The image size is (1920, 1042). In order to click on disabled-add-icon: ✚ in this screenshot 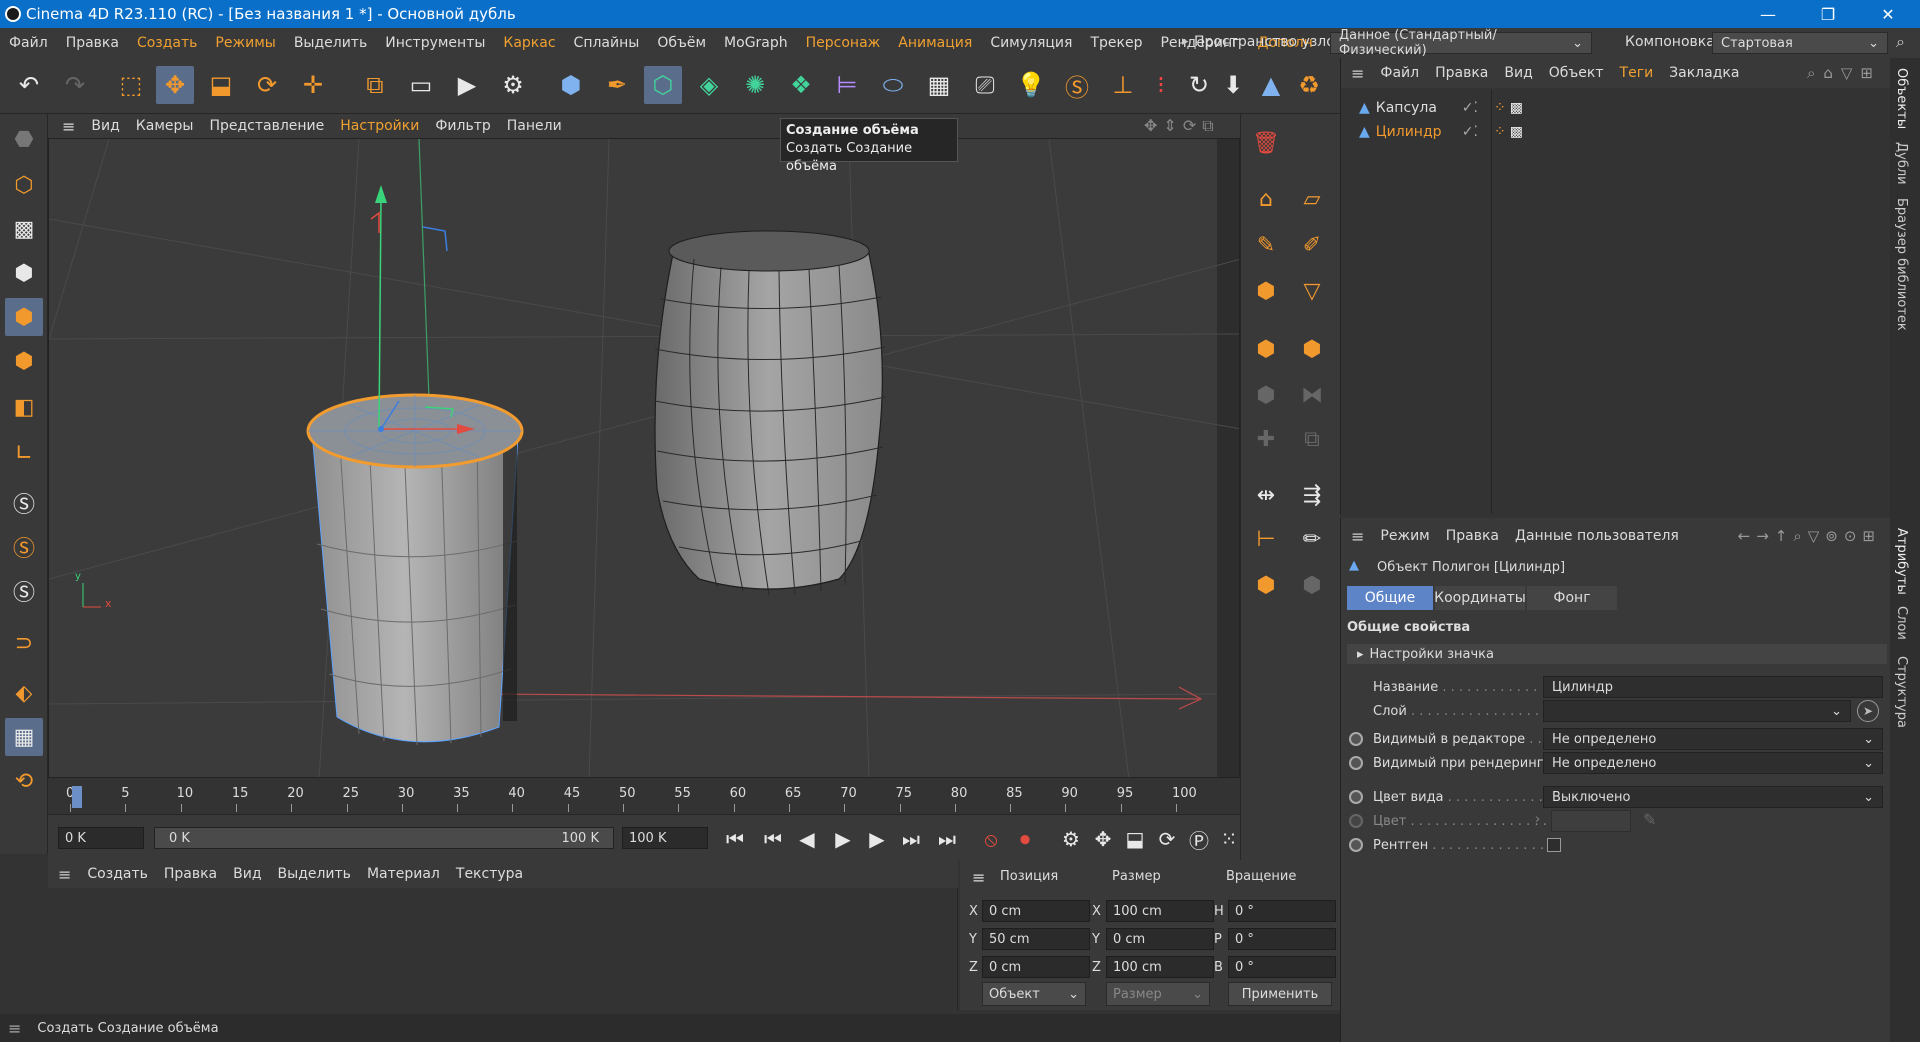, I will do `click(1266, 439)`.